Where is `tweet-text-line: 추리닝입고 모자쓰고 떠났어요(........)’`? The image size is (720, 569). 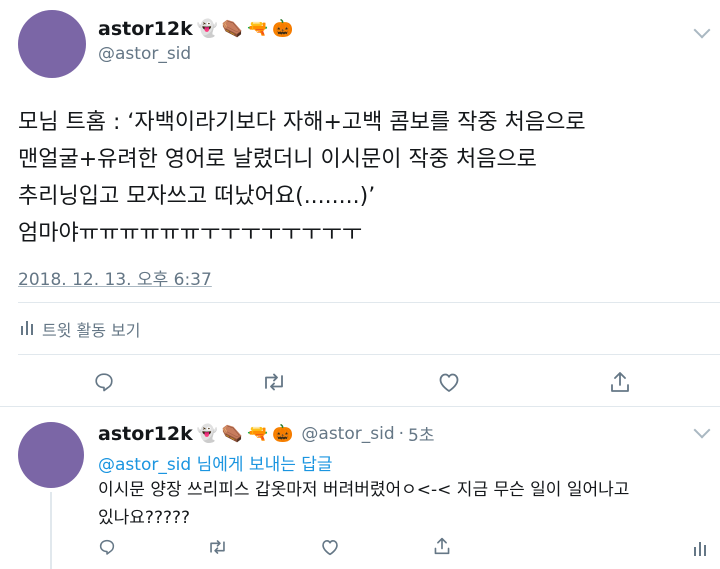 tweet-text-line: 추리닝입고 모자쓰고 떠났어요(........)’ is located at coordinates (197, 196).